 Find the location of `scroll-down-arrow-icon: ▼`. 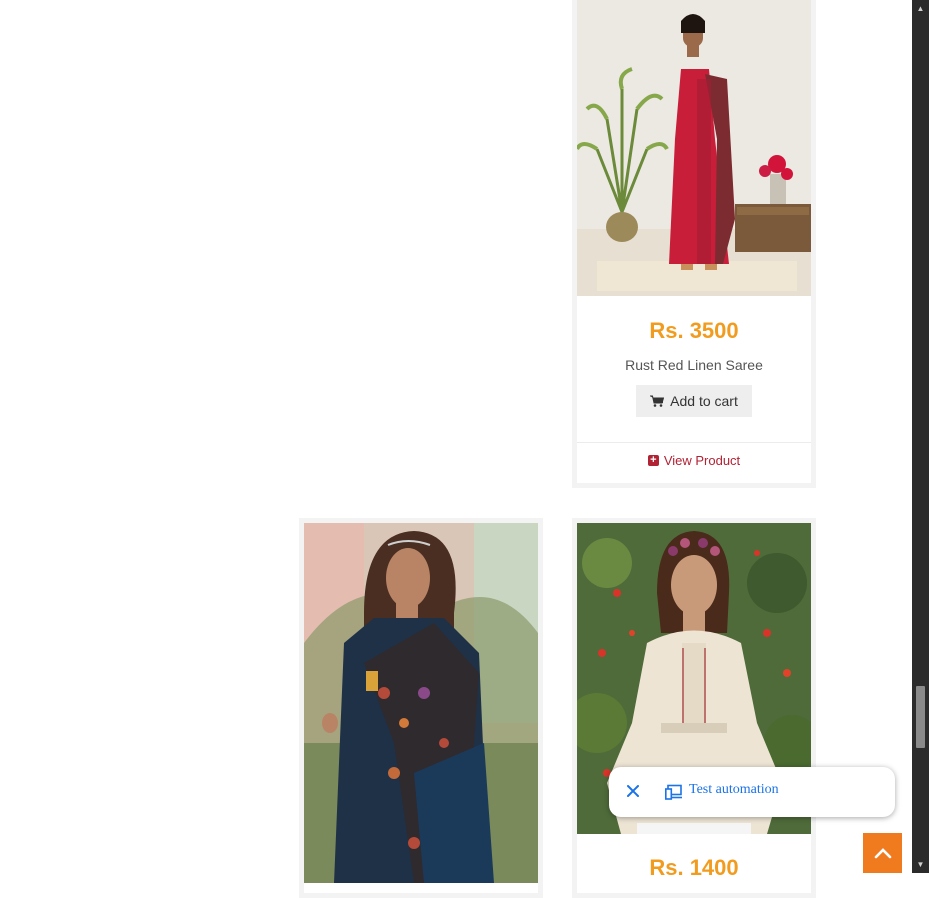

scroll-down-arrow-icon: ▼ is located at coordinates (920, 864).